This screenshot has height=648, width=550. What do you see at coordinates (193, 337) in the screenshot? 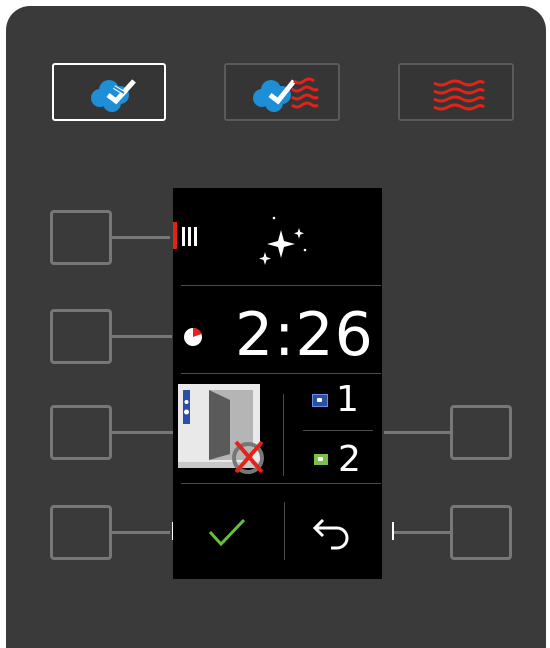
I see `timer-icon` at bounding box center [193, 337].